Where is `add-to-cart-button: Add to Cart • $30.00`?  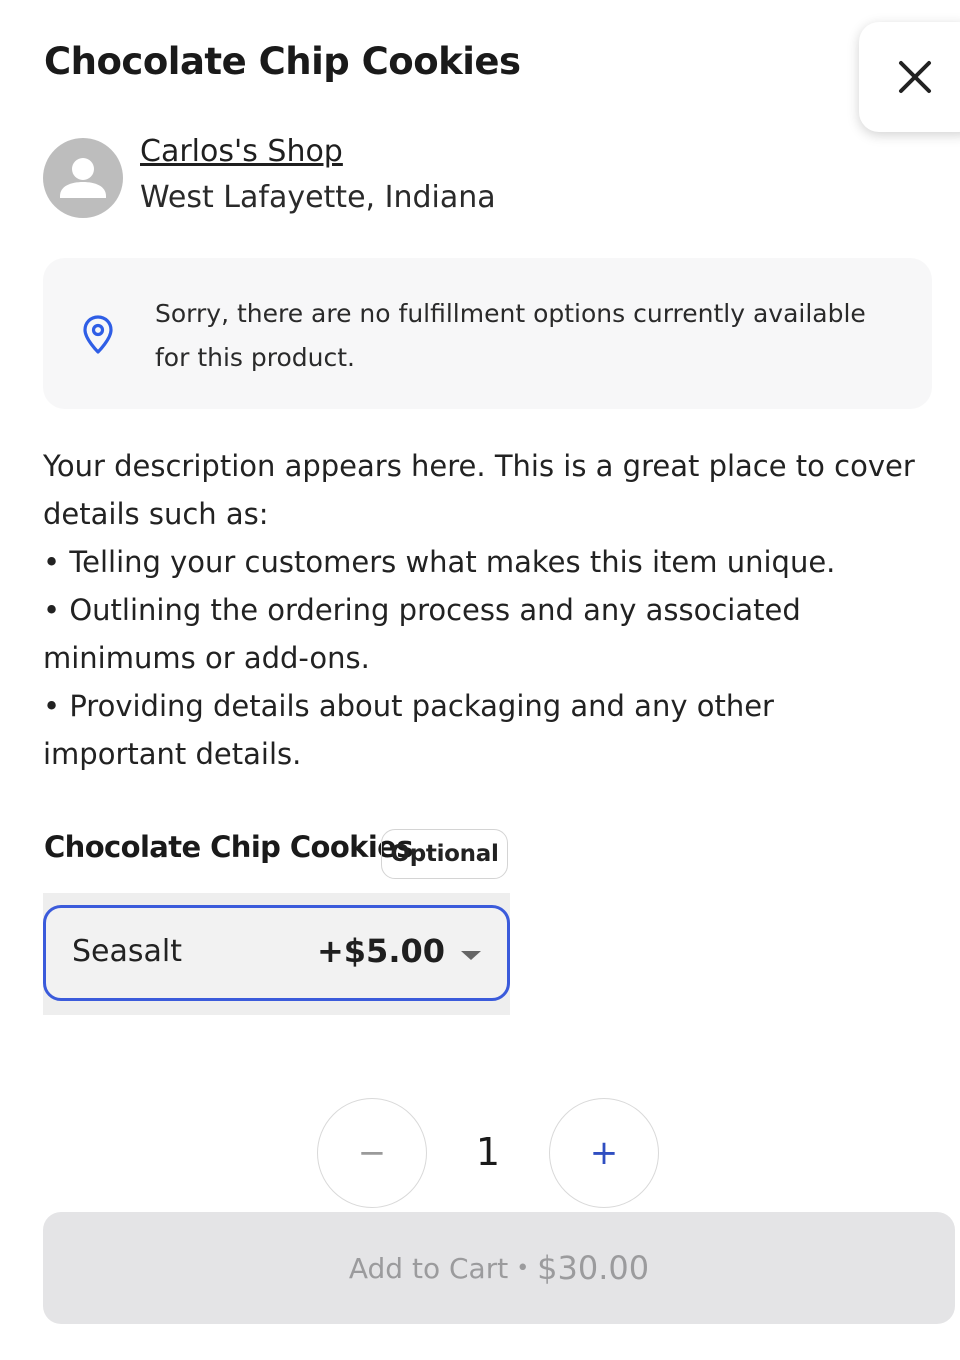 add-to-cart-button: Add to Cart • $30.00 is located at coordinates (499, 1268).